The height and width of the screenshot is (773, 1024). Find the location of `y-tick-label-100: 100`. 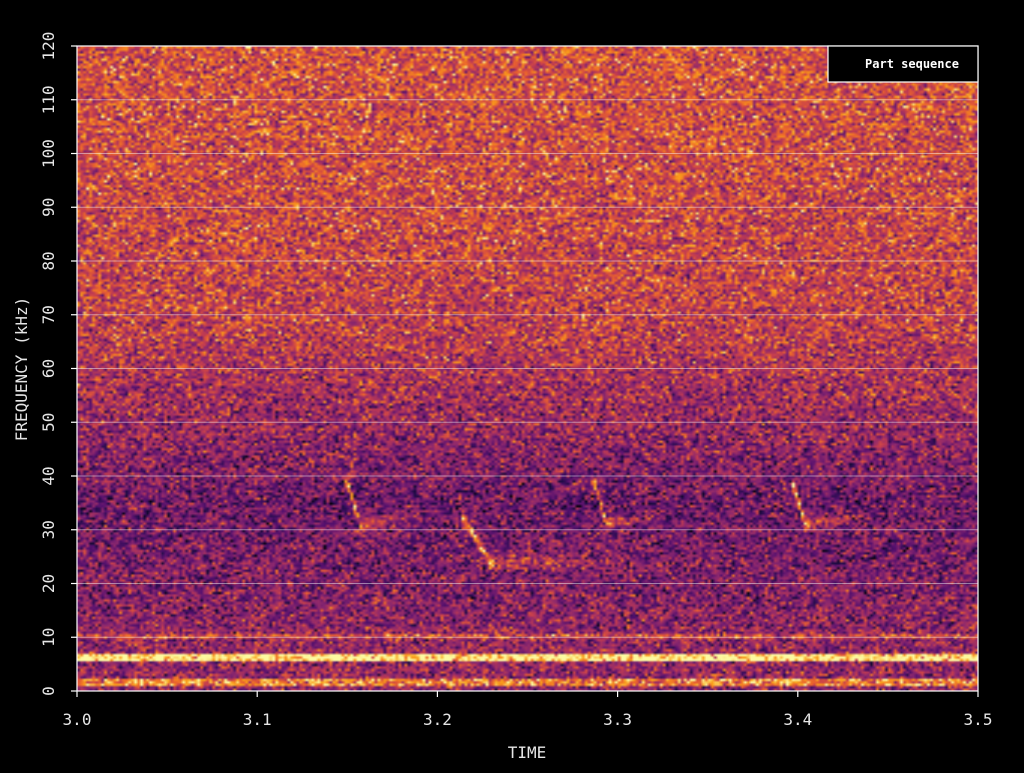

y-tick-label-100: 100 is located at coordinates (48, 153).